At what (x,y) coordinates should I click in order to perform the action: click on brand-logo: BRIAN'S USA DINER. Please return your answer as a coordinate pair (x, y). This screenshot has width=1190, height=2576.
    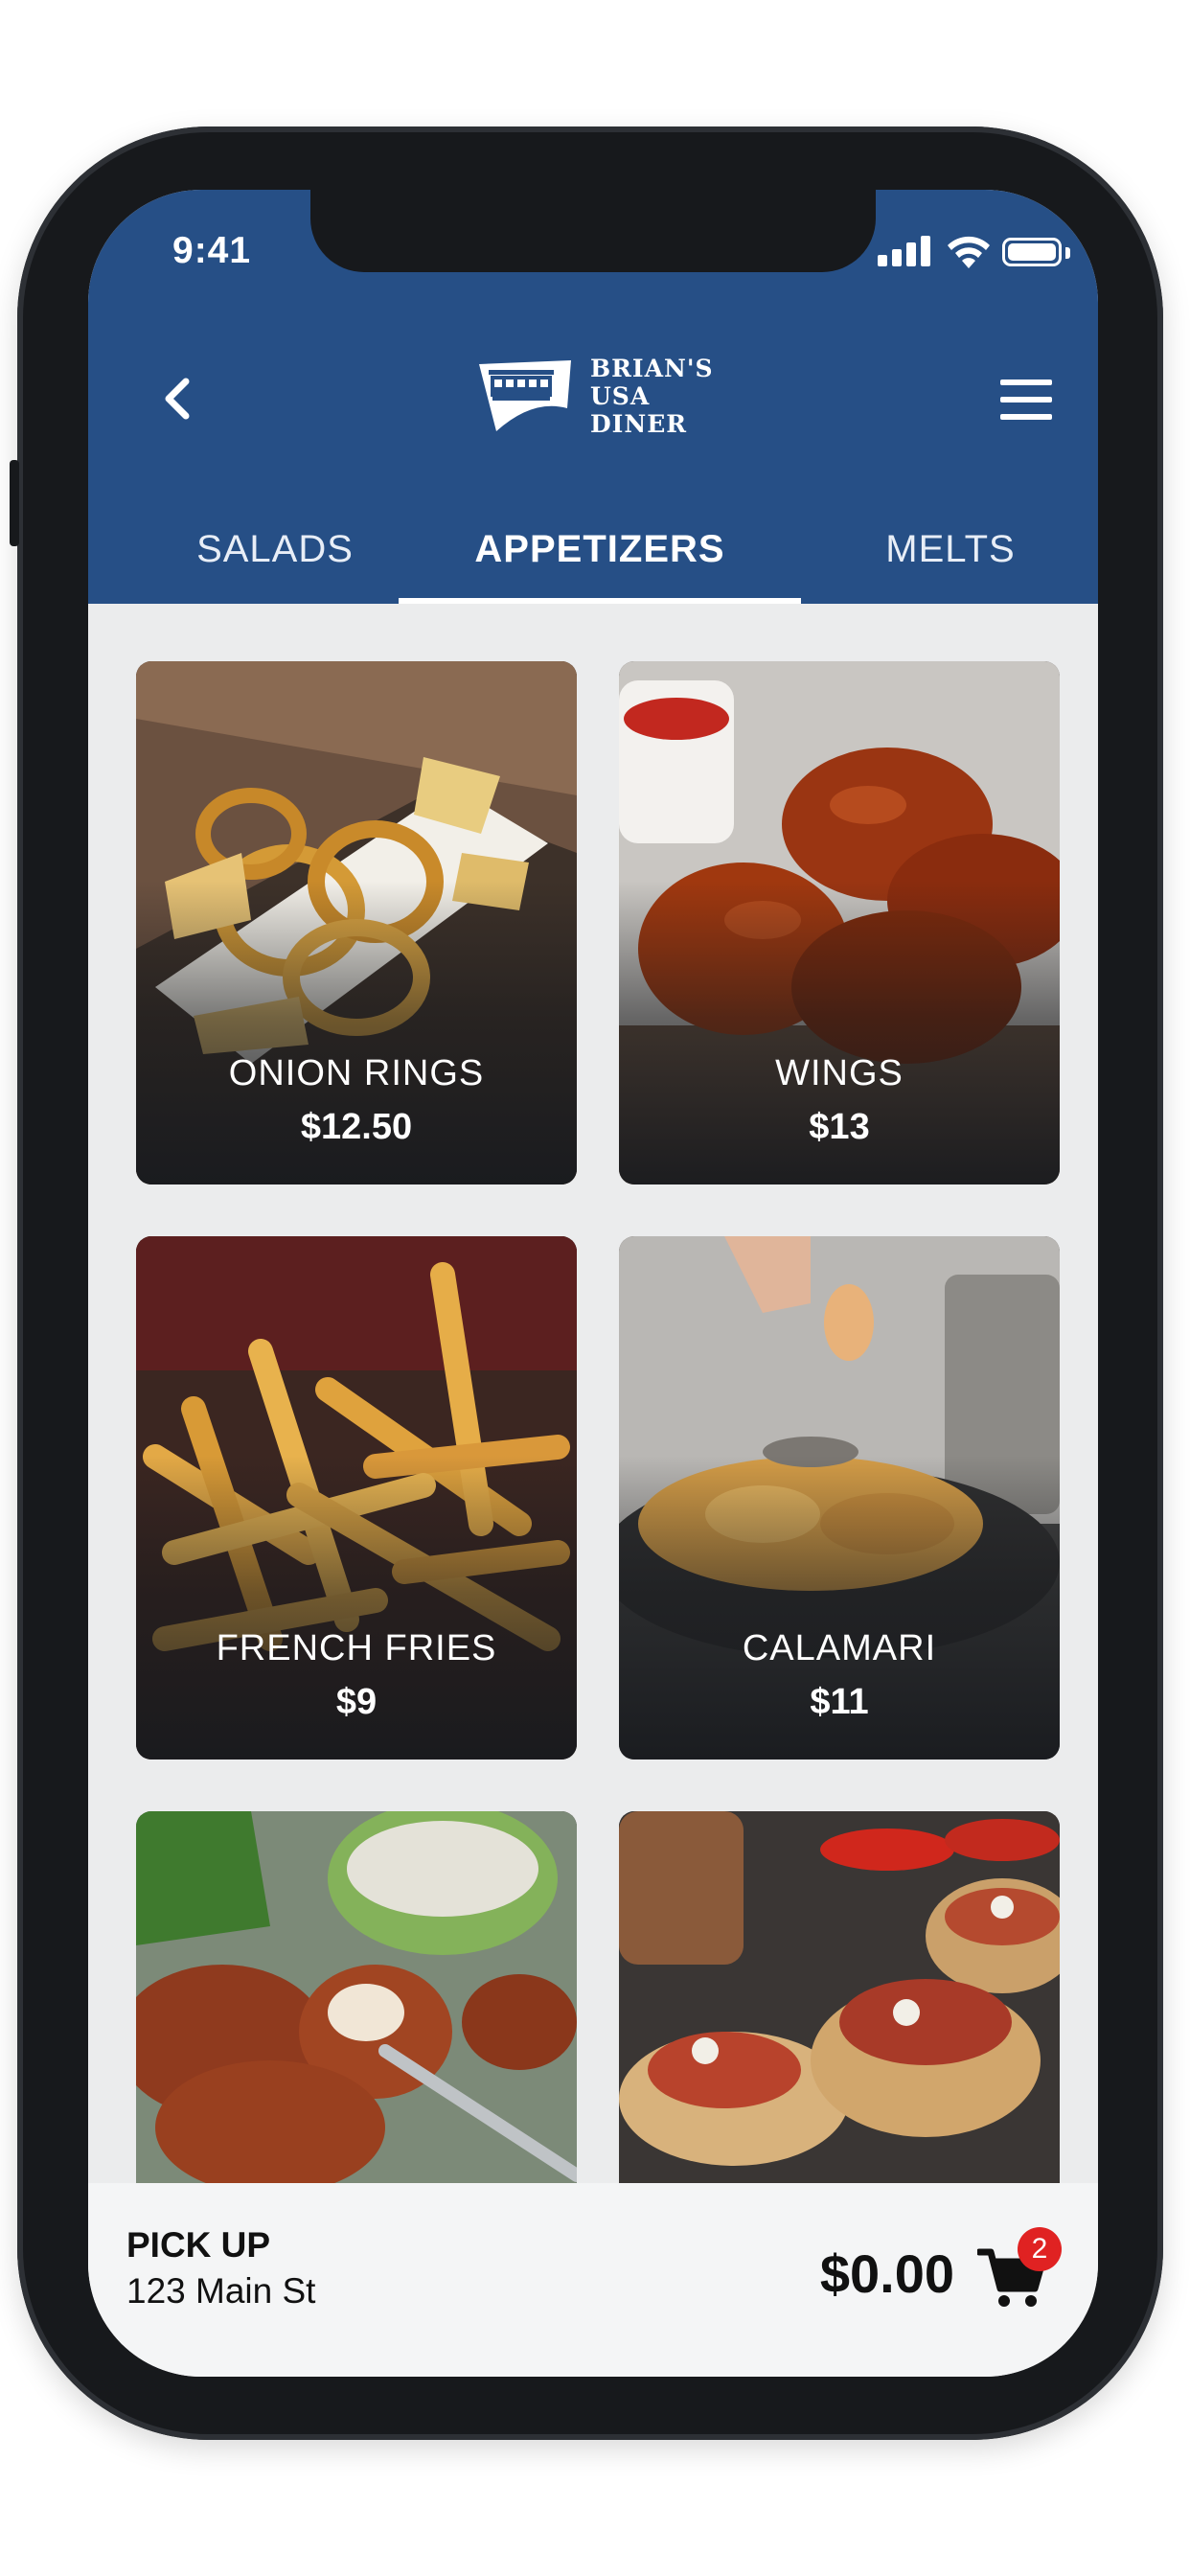
    Looking at the image, I should click on (600, 397).